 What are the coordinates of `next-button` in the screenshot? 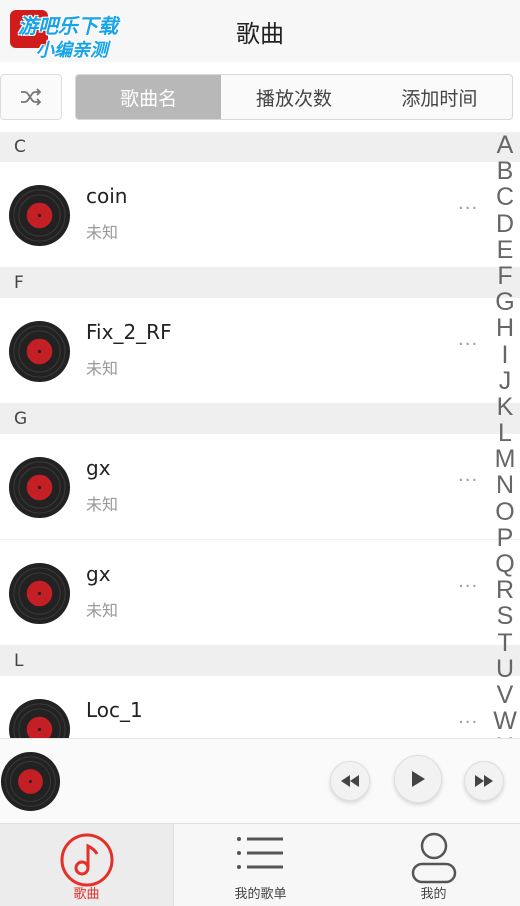 It's located at (484, 781).